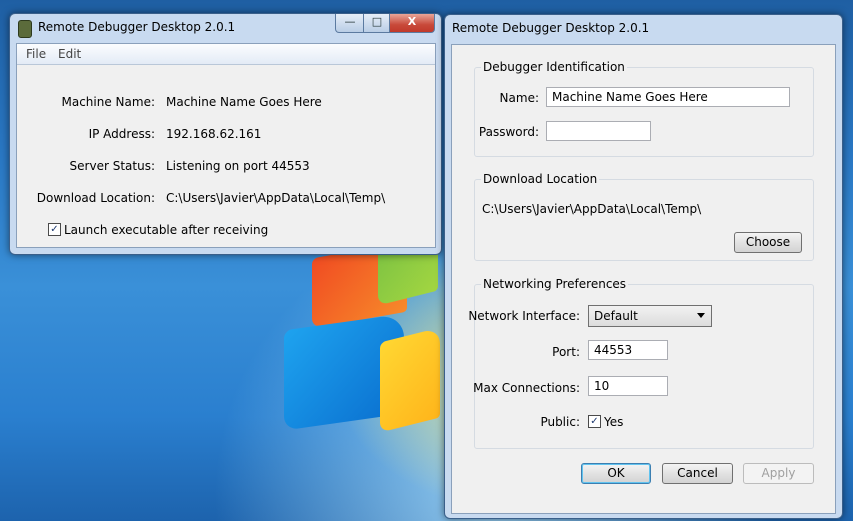 This screenshot has height=521, width=853. What do you see at coordinates (697, 473) in the screenshot?
I see `cancel-button: Cancel` at bounding box center [697, 473].